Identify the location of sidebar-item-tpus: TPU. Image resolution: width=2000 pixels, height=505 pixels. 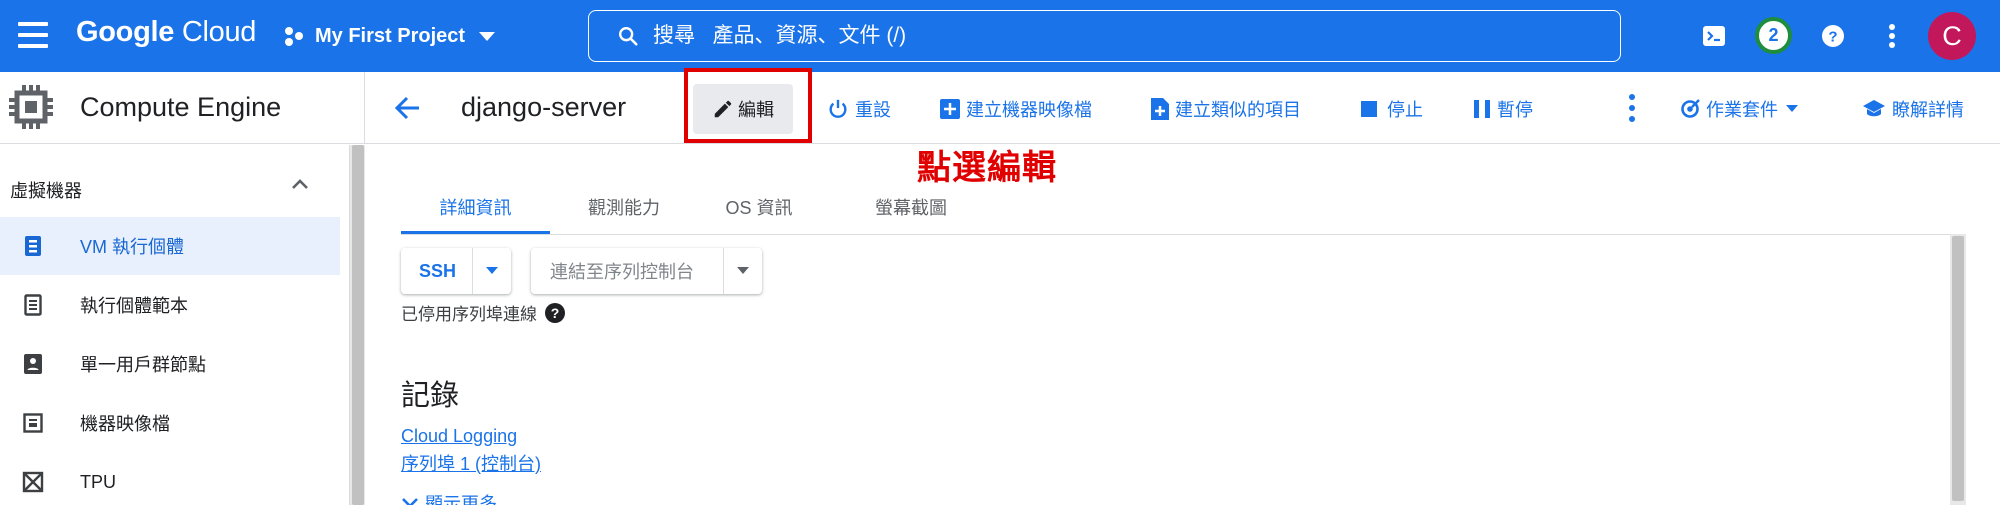
(170, 479).